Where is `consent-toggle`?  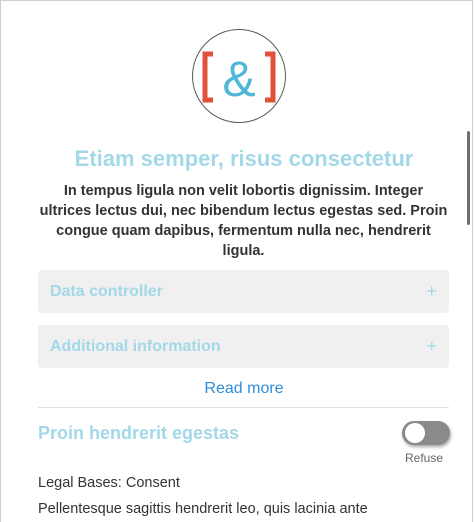 consent-toggle is located at coordinates (426, 433).